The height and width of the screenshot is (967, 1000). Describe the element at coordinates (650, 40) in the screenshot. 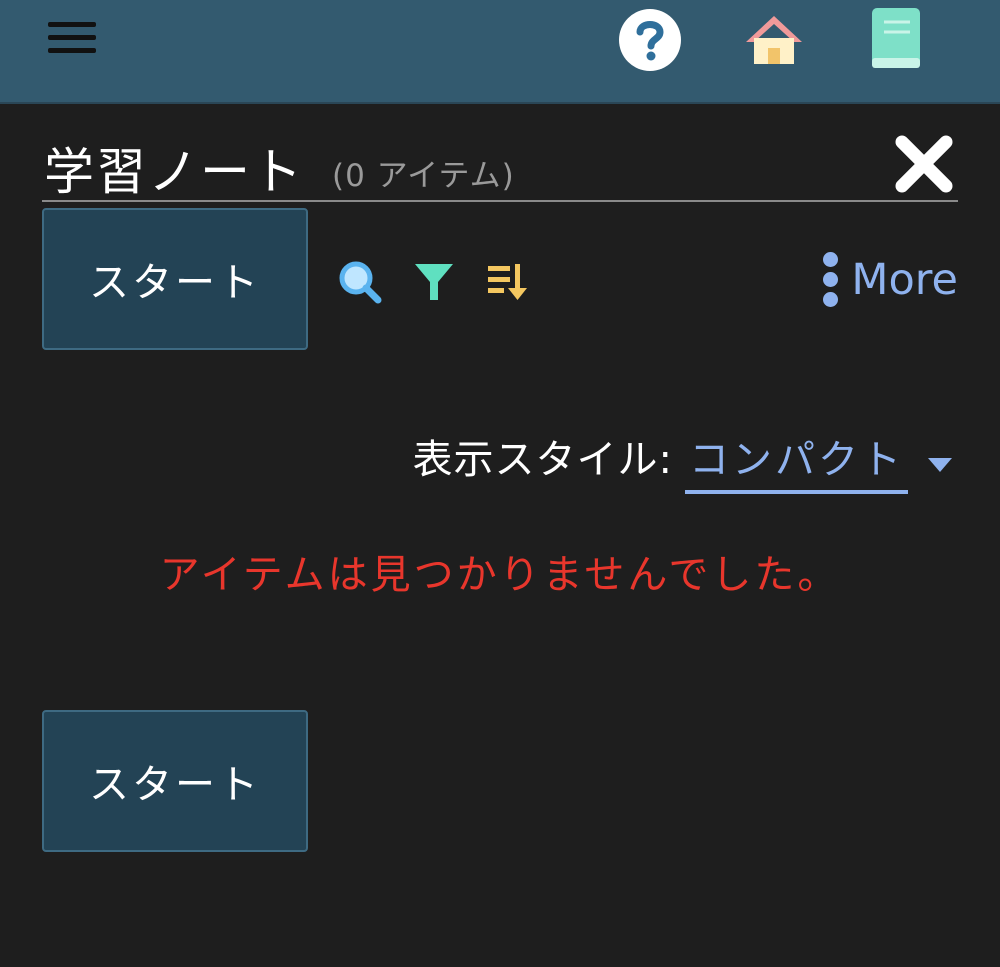

I see `help-icon` at that location.